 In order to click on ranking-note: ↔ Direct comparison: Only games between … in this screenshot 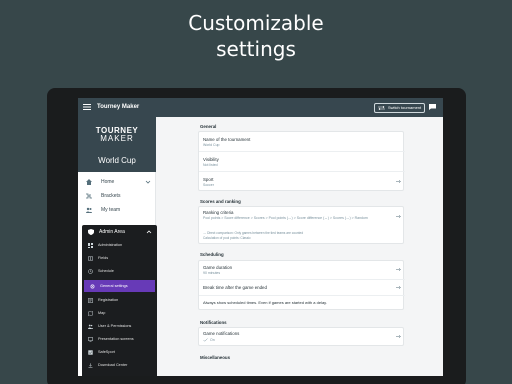, I will do `click(253, 233)`.